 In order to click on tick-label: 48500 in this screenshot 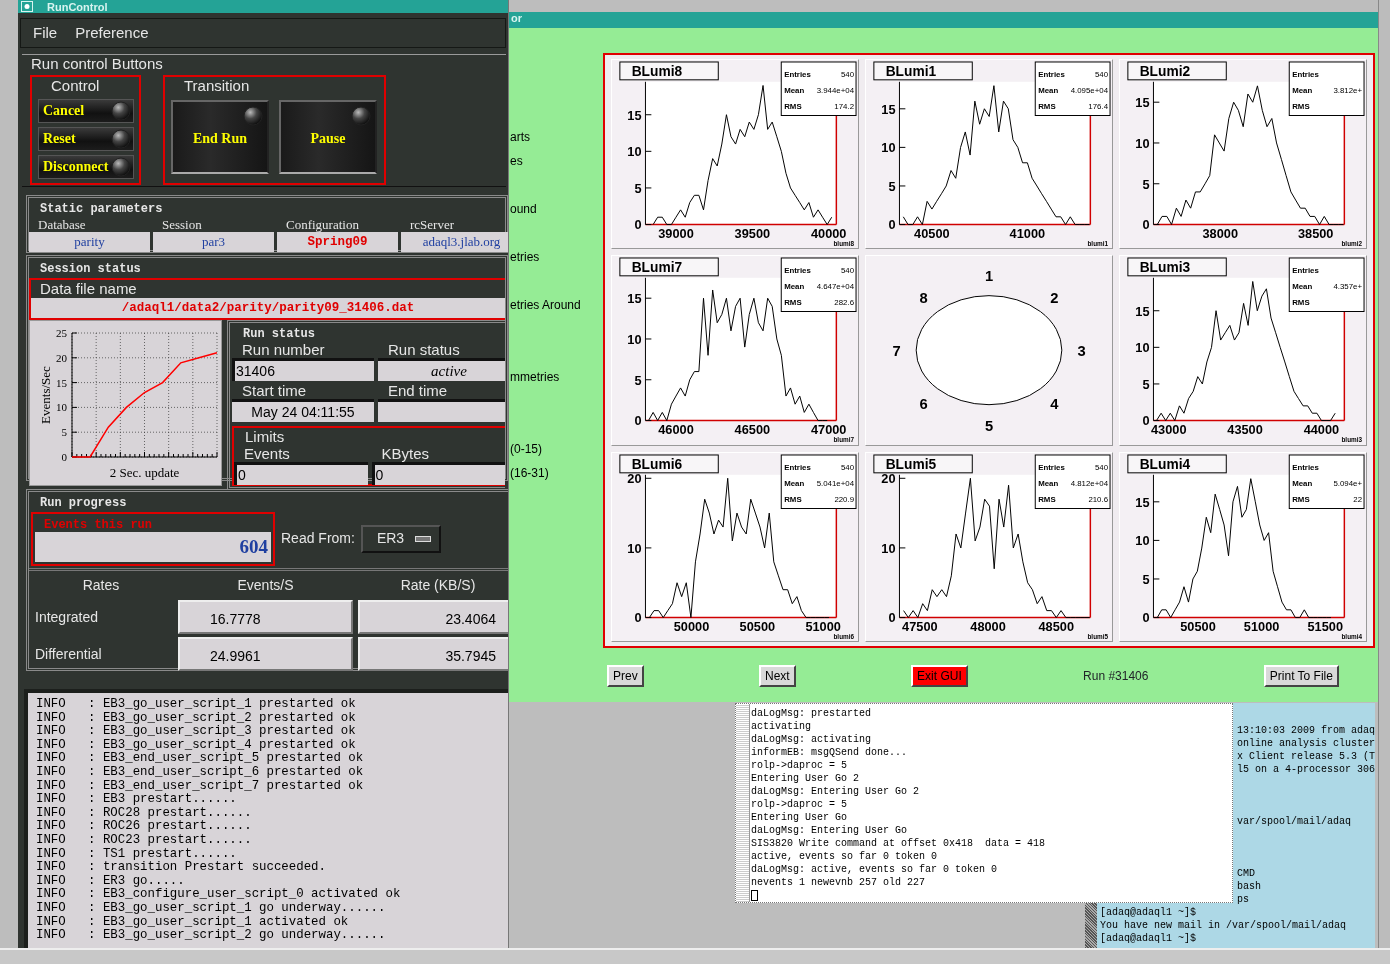, I will do `click(1056, 627)`.